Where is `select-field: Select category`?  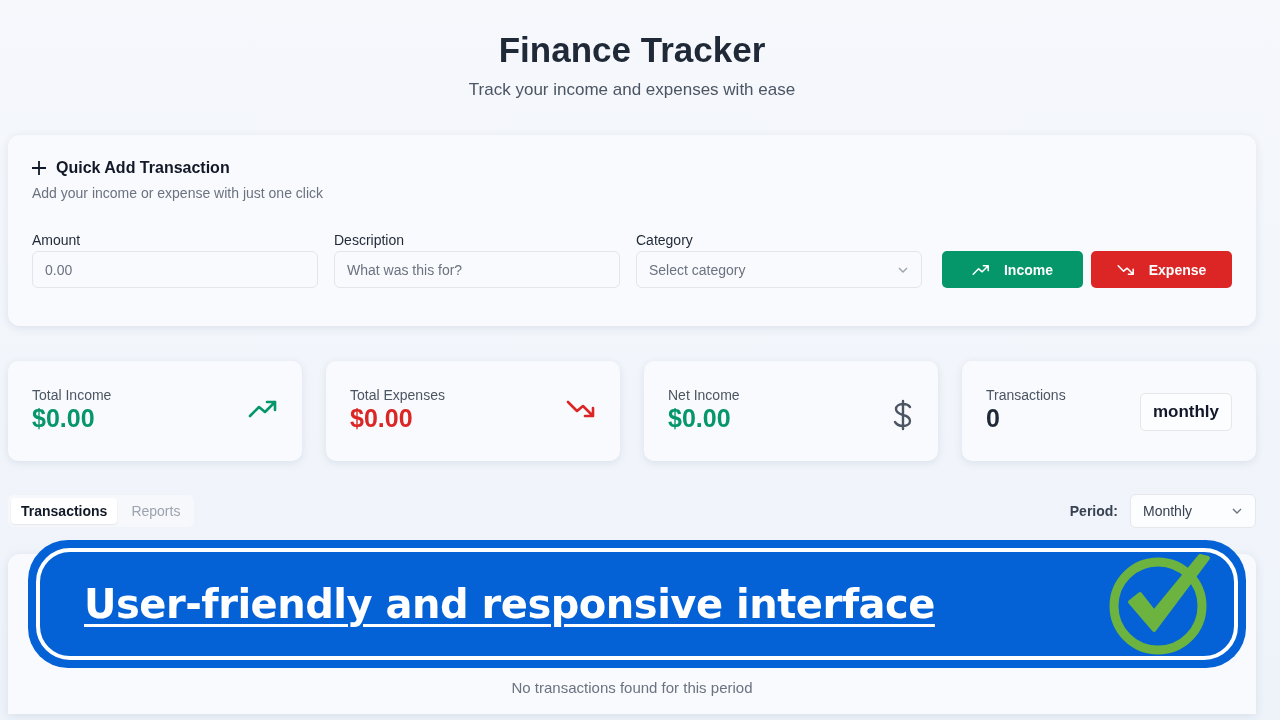
select-field: Select category is located at coordinates (779, 269).